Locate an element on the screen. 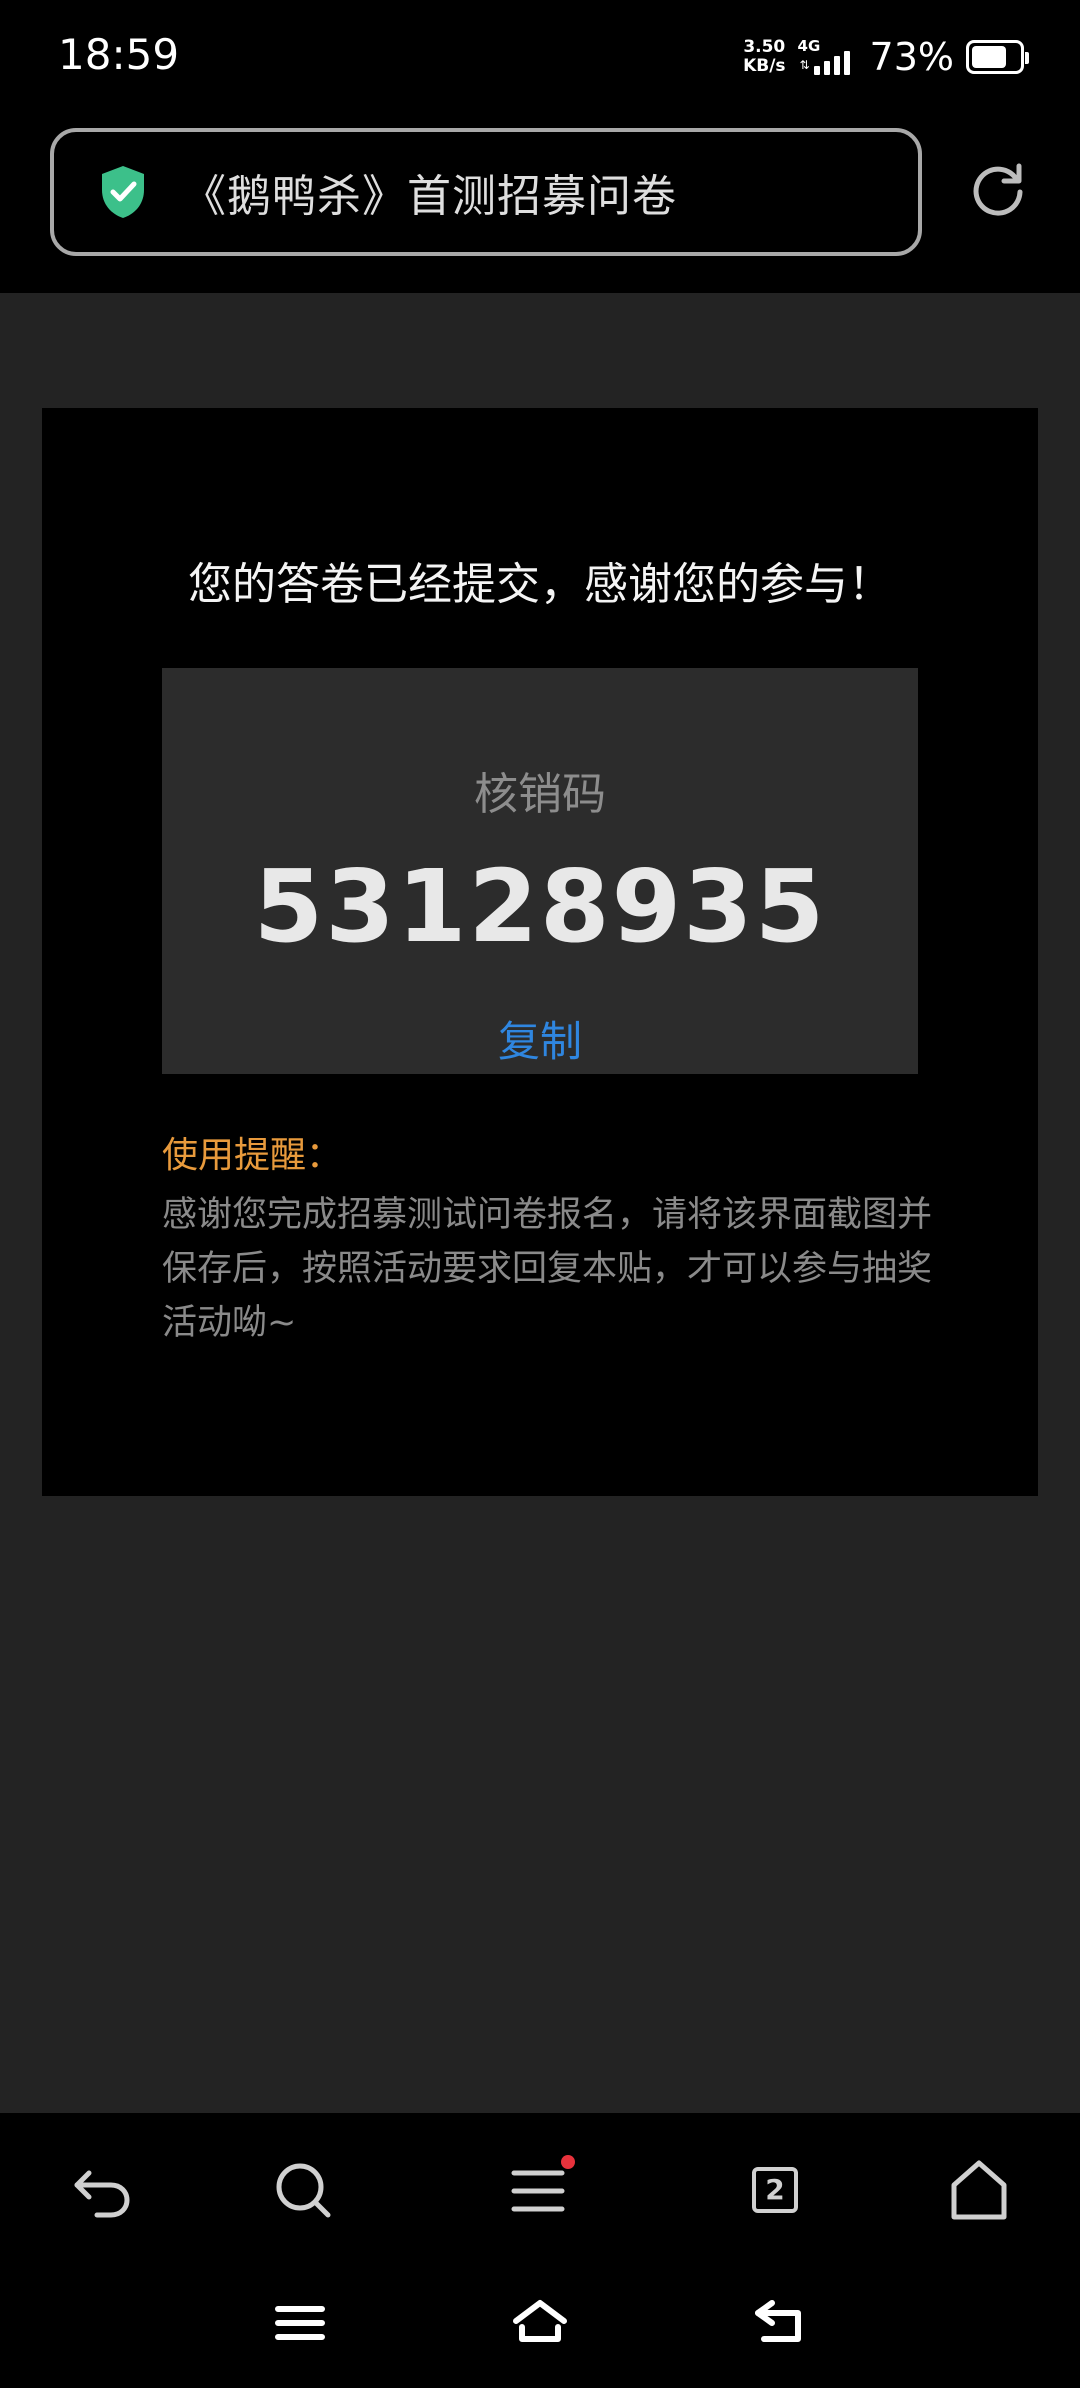  redemption-code-box: 核销码 53128935 复制 is located at coordinates (540, 871).